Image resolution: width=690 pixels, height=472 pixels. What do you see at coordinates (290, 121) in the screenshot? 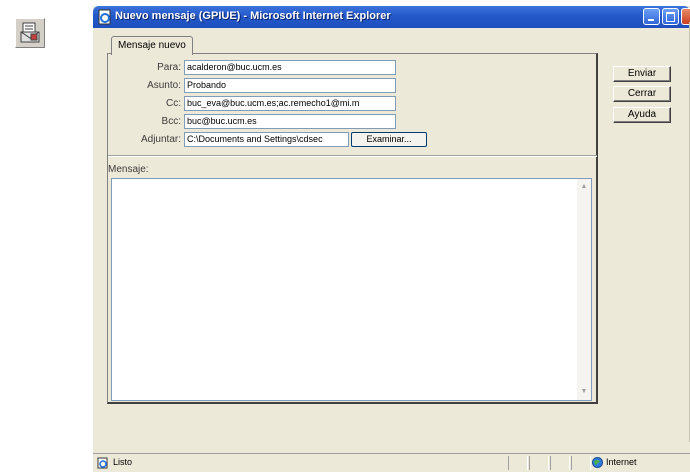
I see `bcc-input: buc@buc.ucm.es` at bounding box center [290, 121].